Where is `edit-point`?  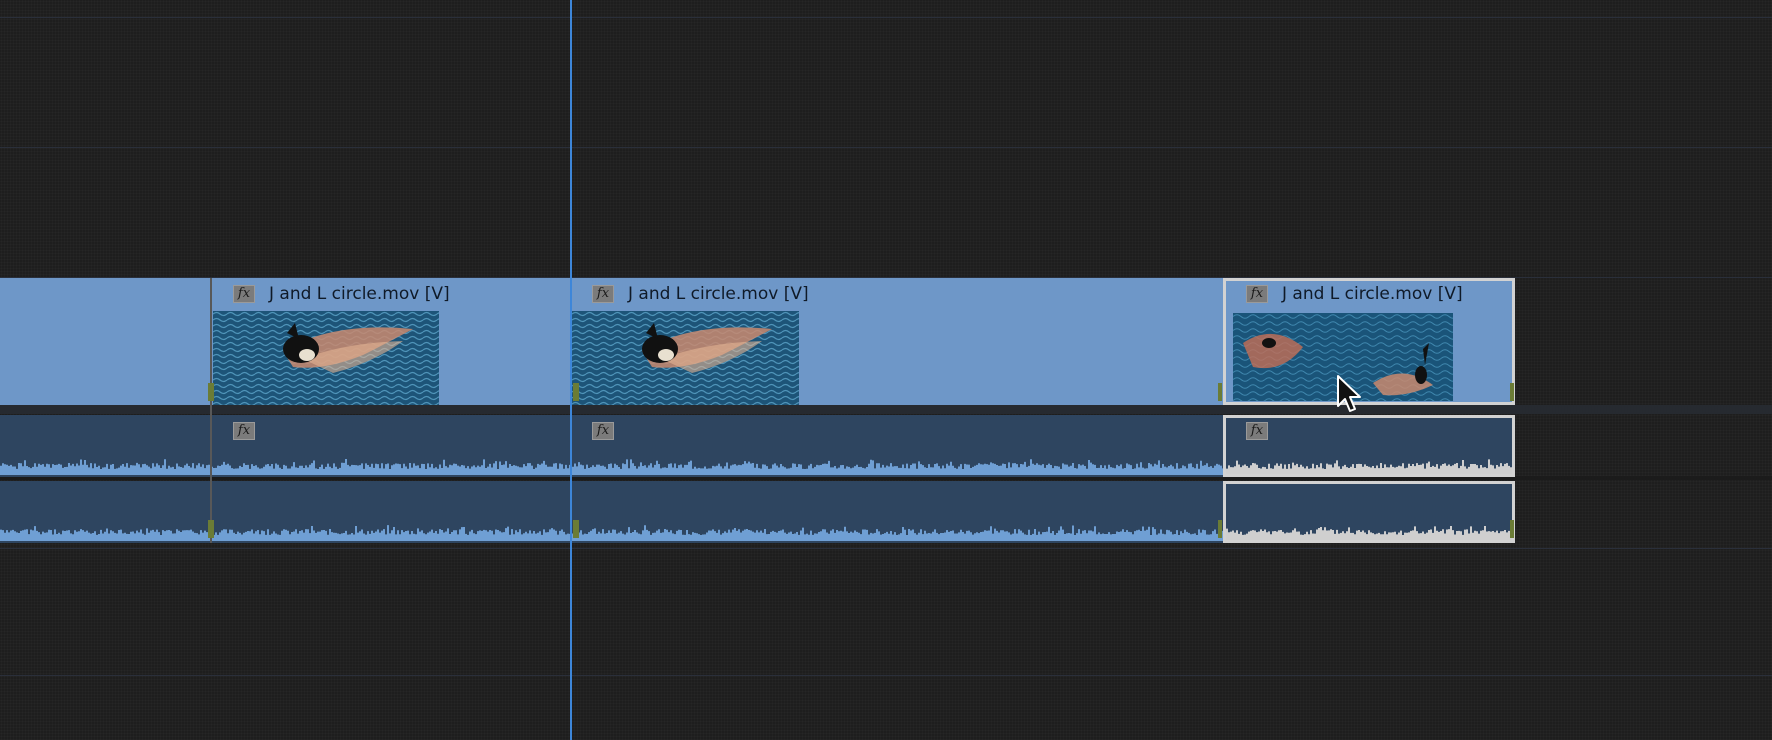 edit-point is located at coordinates (211, 410).